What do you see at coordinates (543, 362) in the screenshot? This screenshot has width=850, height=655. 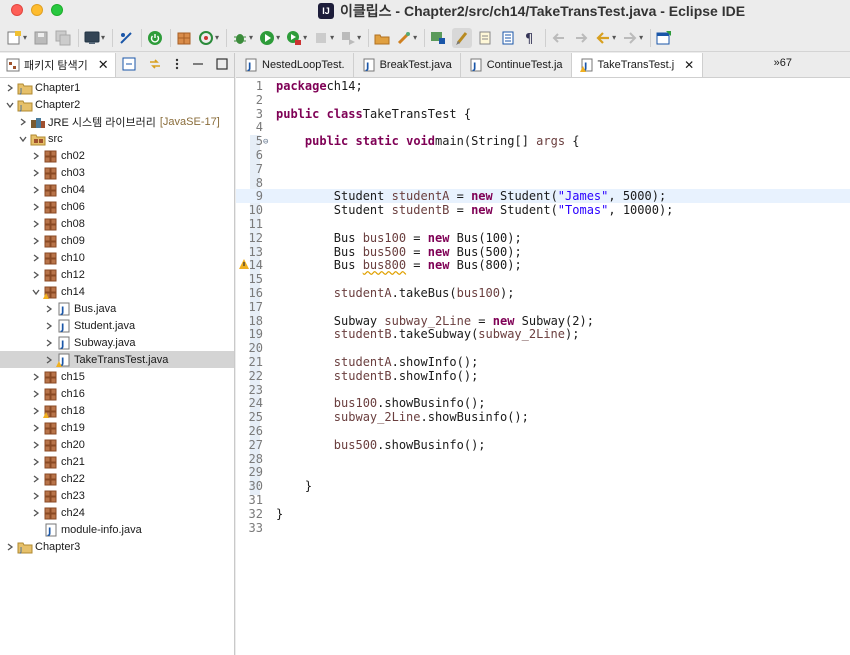 I see `code-line: 21 studentA.showInfo();` at bounding box center [543, 362].